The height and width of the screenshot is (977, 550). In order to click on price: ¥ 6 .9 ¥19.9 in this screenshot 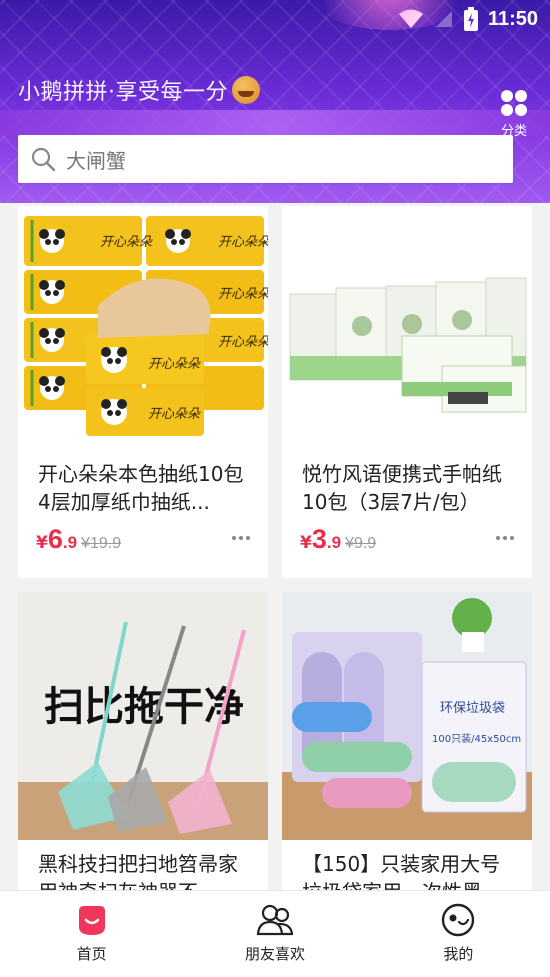, I will do `click(78, 539)`.